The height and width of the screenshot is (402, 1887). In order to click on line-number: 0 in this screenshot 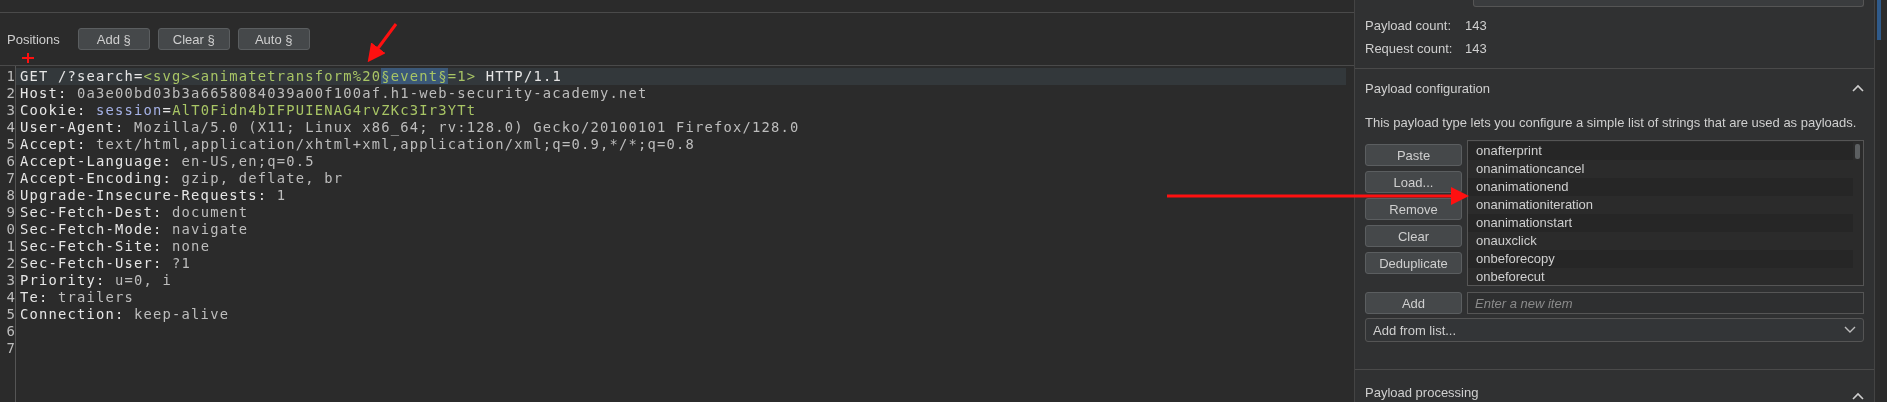, I will do `click(10, 229)`.